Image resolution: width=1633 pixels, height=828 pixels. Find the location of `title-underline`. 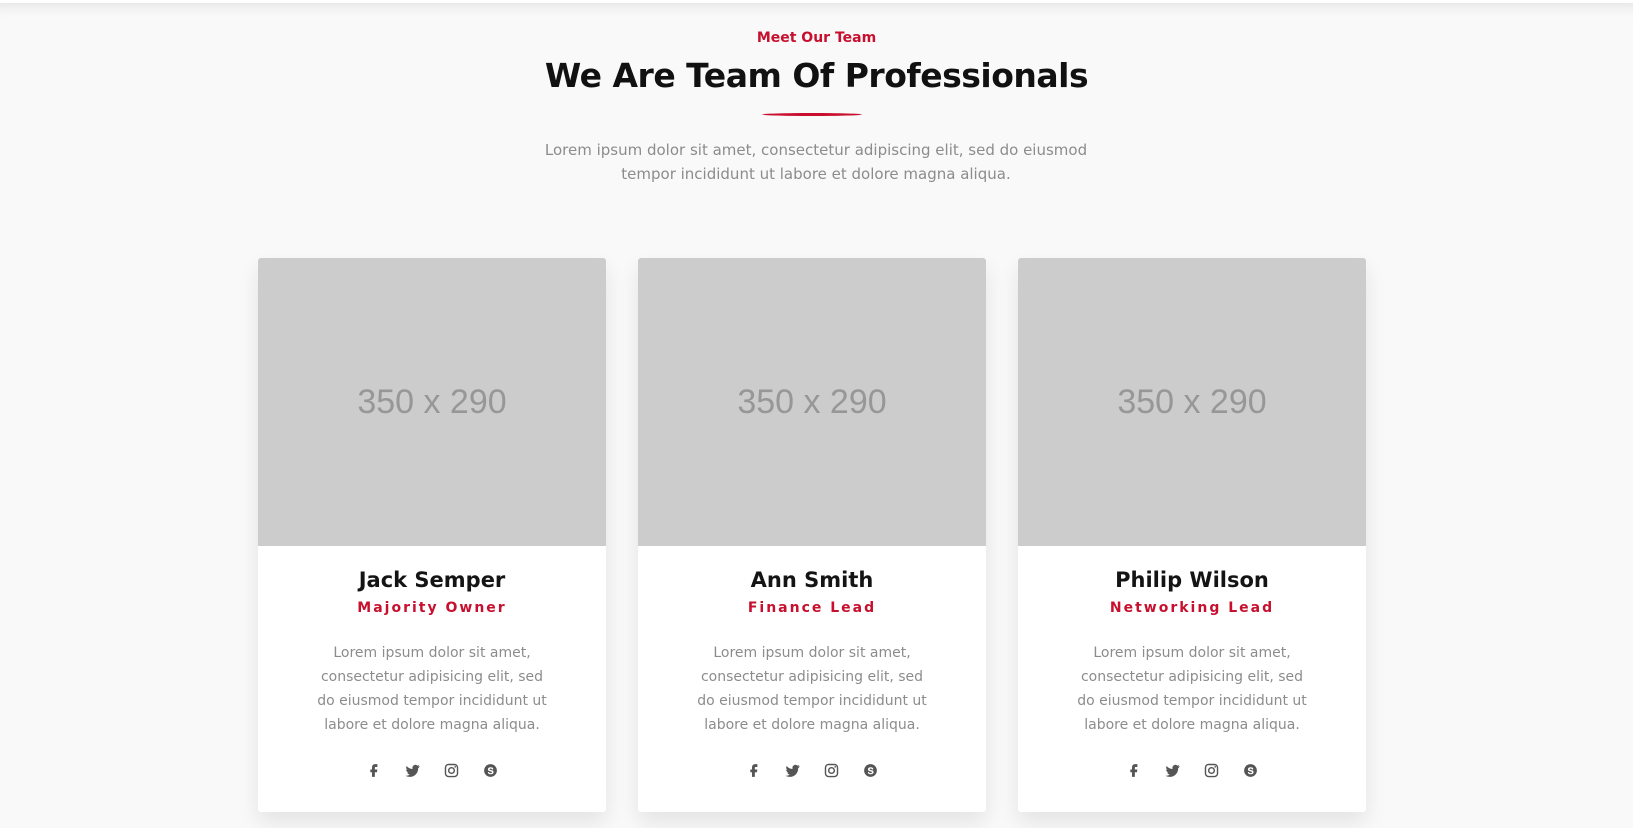

title-underline is located at coordinates (812, 114).